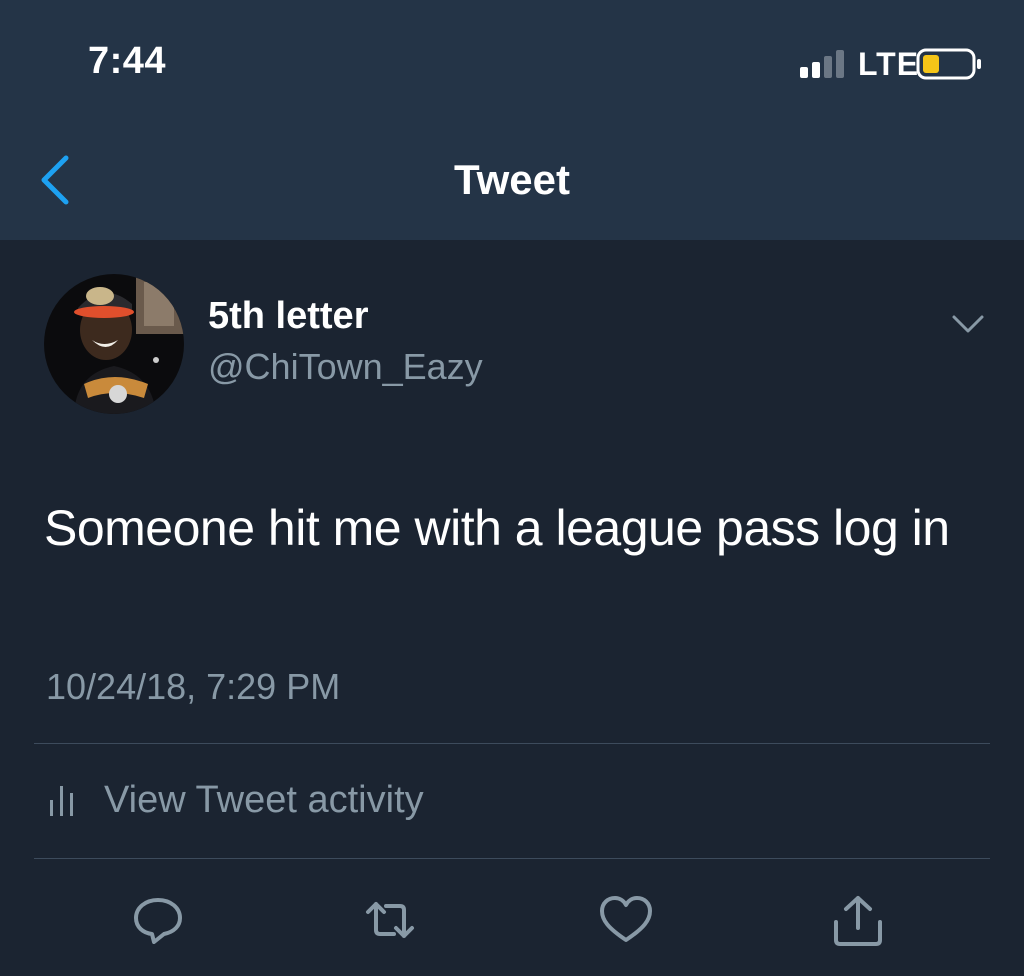  What do you see at coordinates (264, 799) in the screenshot?
I see `view-activity-label: View Tweet activity` at bounding box center [264, 799].